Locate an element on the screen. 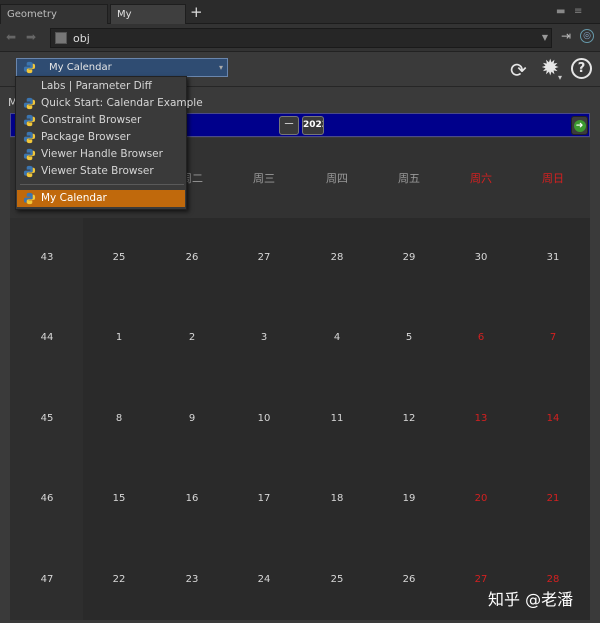 This screenshot has width=600, height=623. tab-bar: Geometry Spreadsheet× My Calendar× + ▬ ≡ is located at coordinates (300, 20).